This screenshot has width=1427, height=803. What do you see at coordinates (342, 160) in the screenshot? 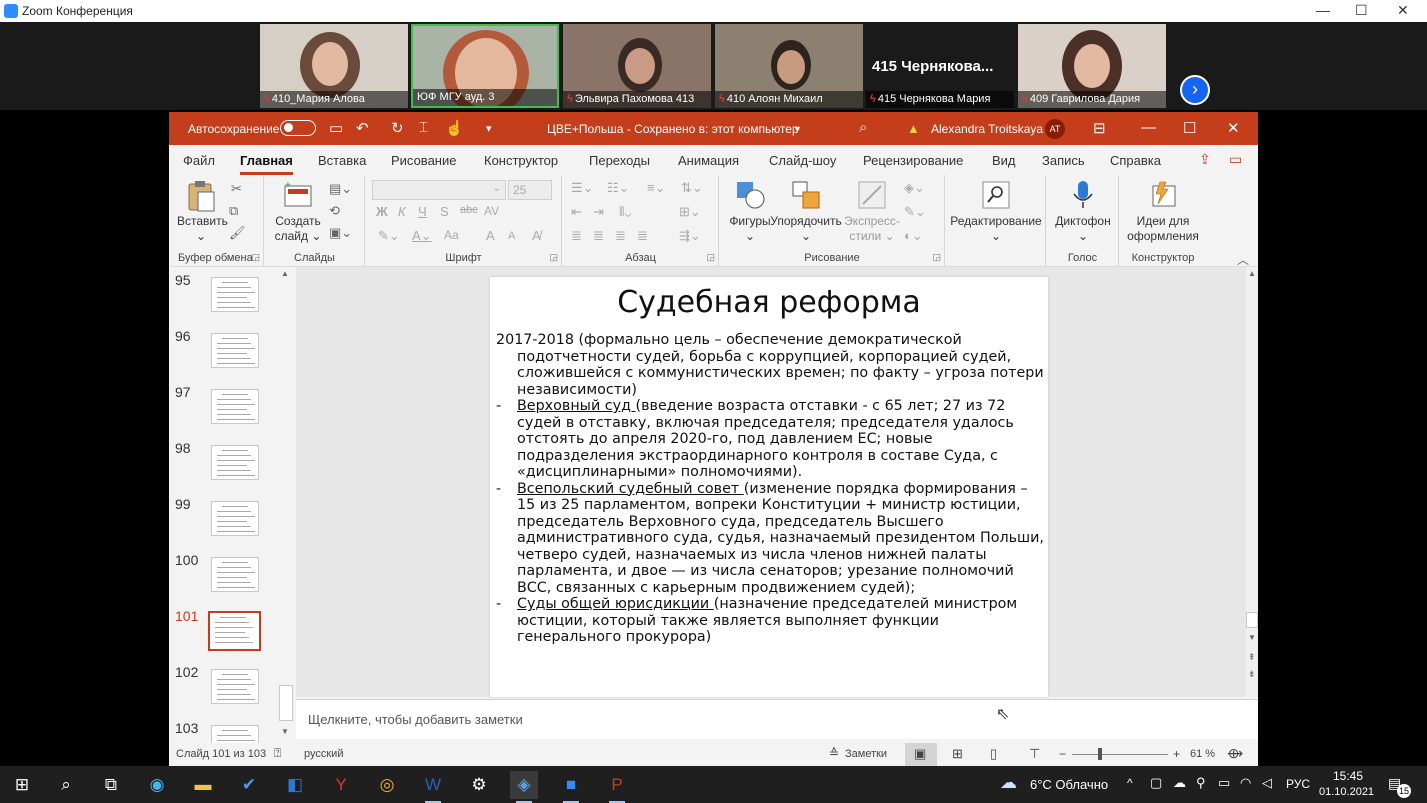
I see `tab-insert: Вставка` at bounding box center [342, 160].